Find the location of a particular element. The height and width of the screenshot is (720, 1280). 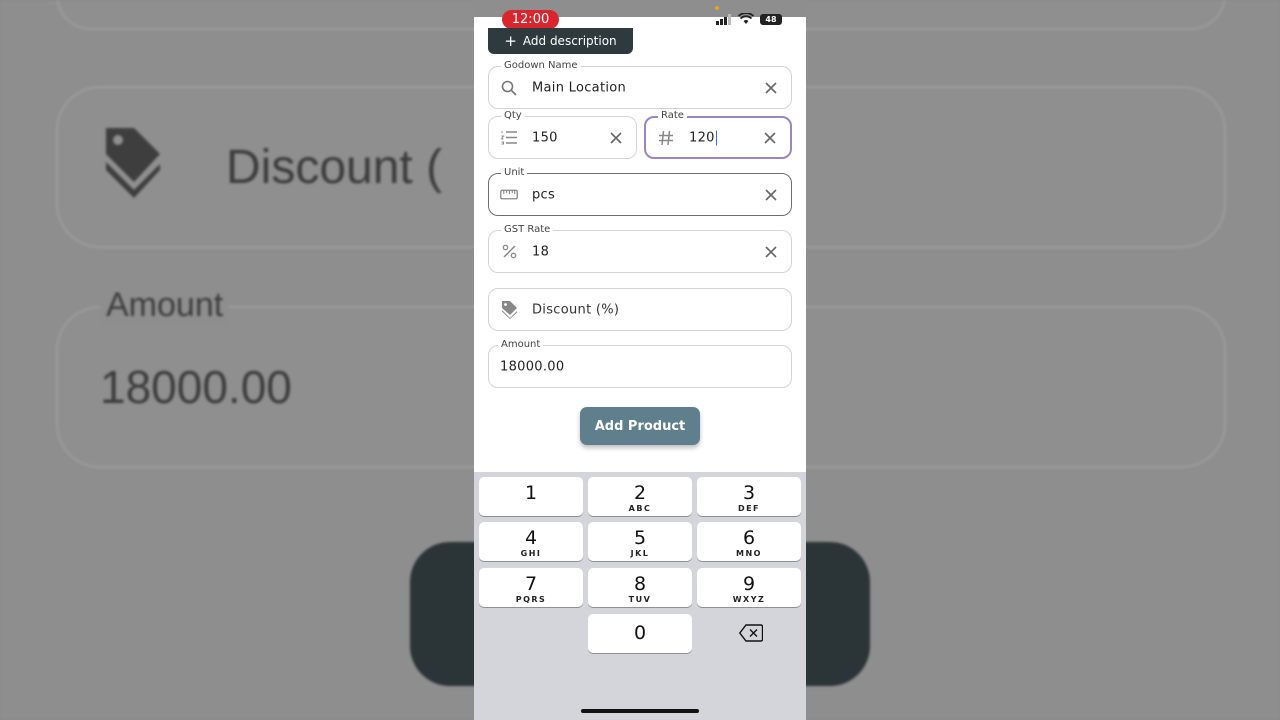

bg-amount-value: 18000.00 is located at coordinates (196, 387).